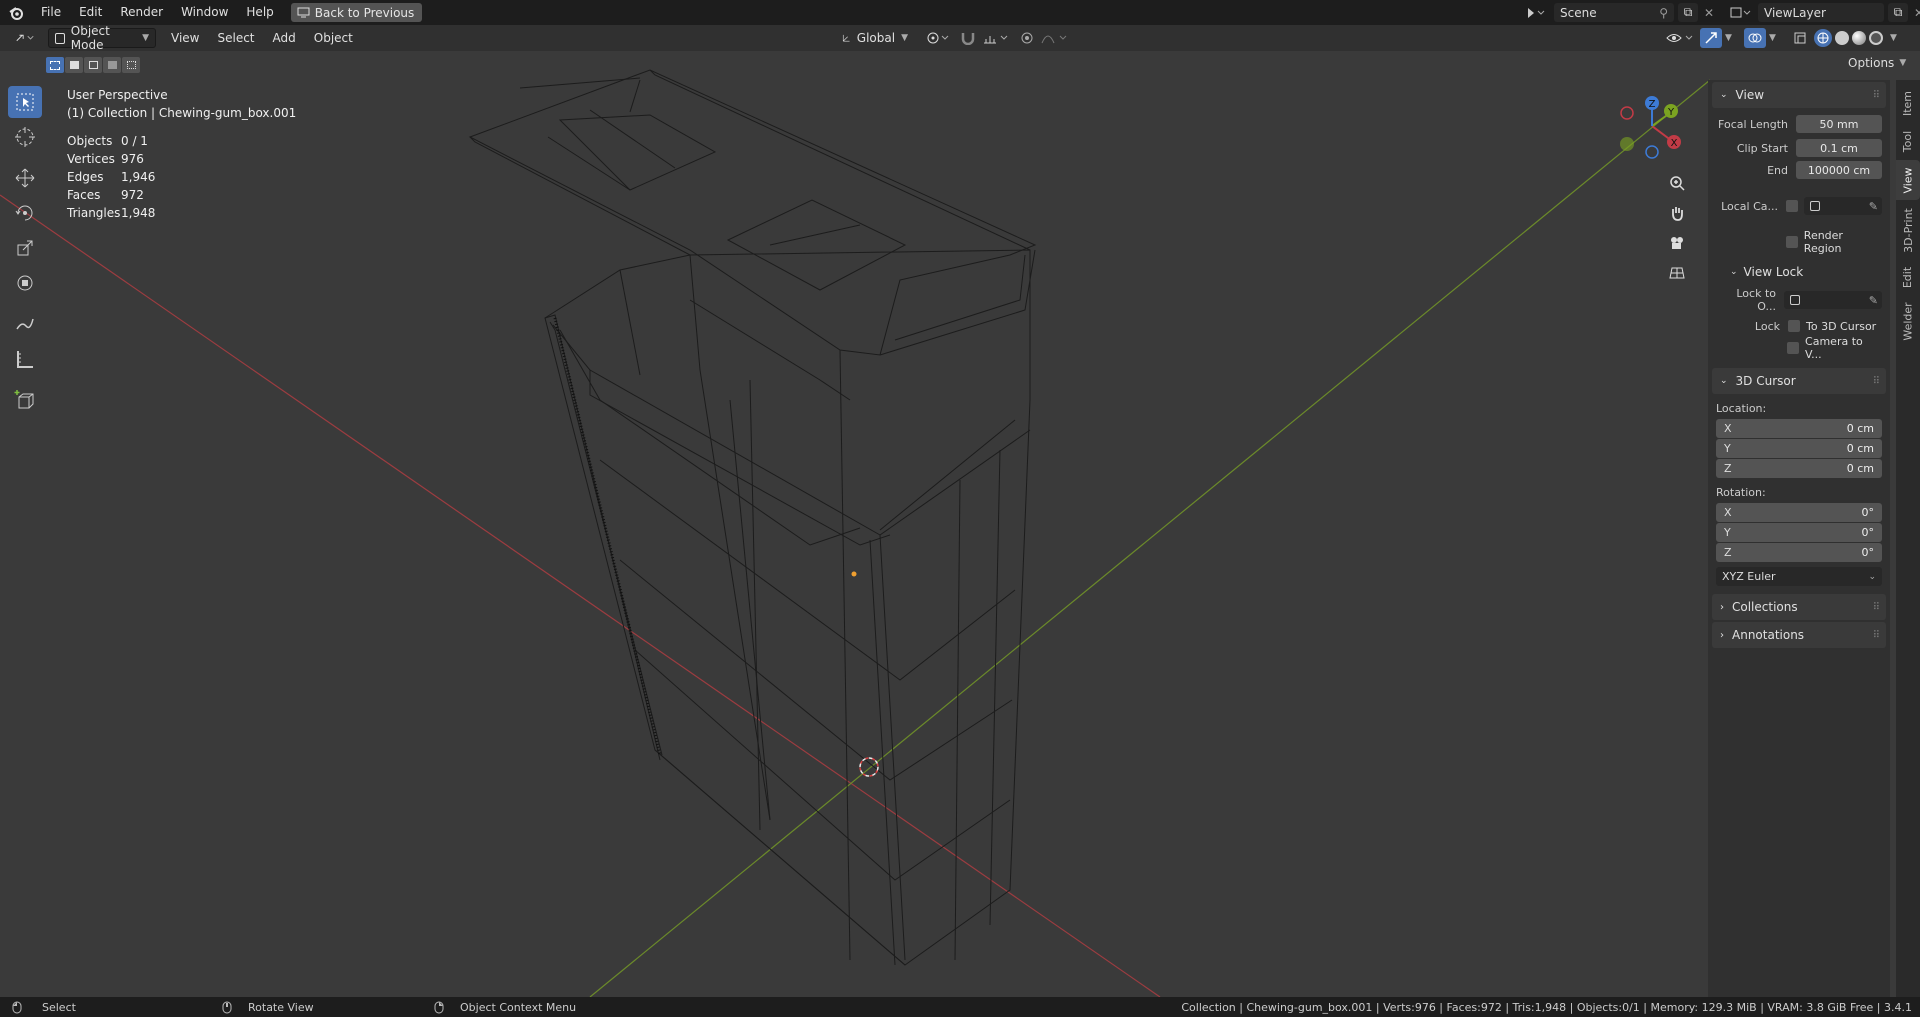  What do you see at coordinates (1677, 273) in the screenshot?
I see `perspective-toggle-button` at bounding box center [1677, 273].